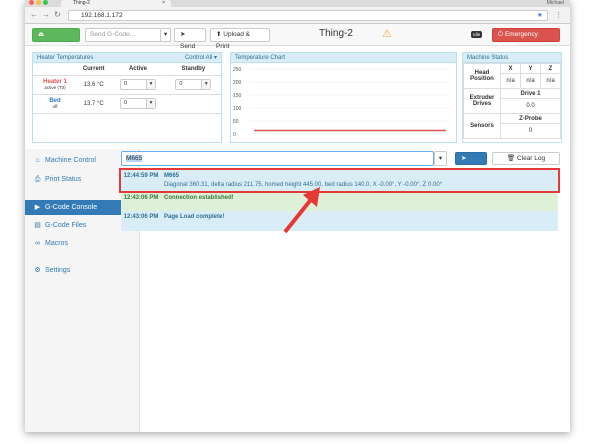 Image resolution: width=592 pixels, height=444 pixels. Describe the element at coordinates (134, 158) in the screenshot. I see `console-input-value: M665` at that location.